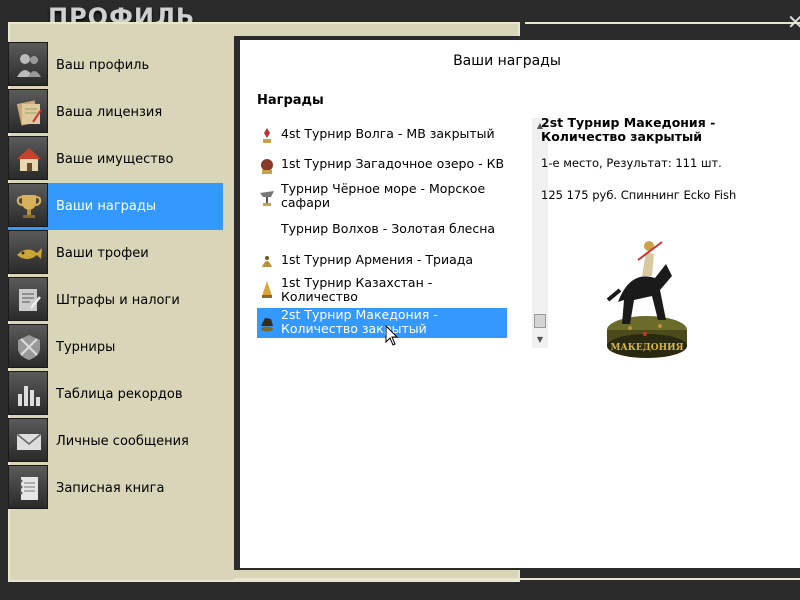 The height and width of the screenshot is (600, 800). I want to click on award-title: Турнир Волхов - Золотая блесна, so click(388, 228).